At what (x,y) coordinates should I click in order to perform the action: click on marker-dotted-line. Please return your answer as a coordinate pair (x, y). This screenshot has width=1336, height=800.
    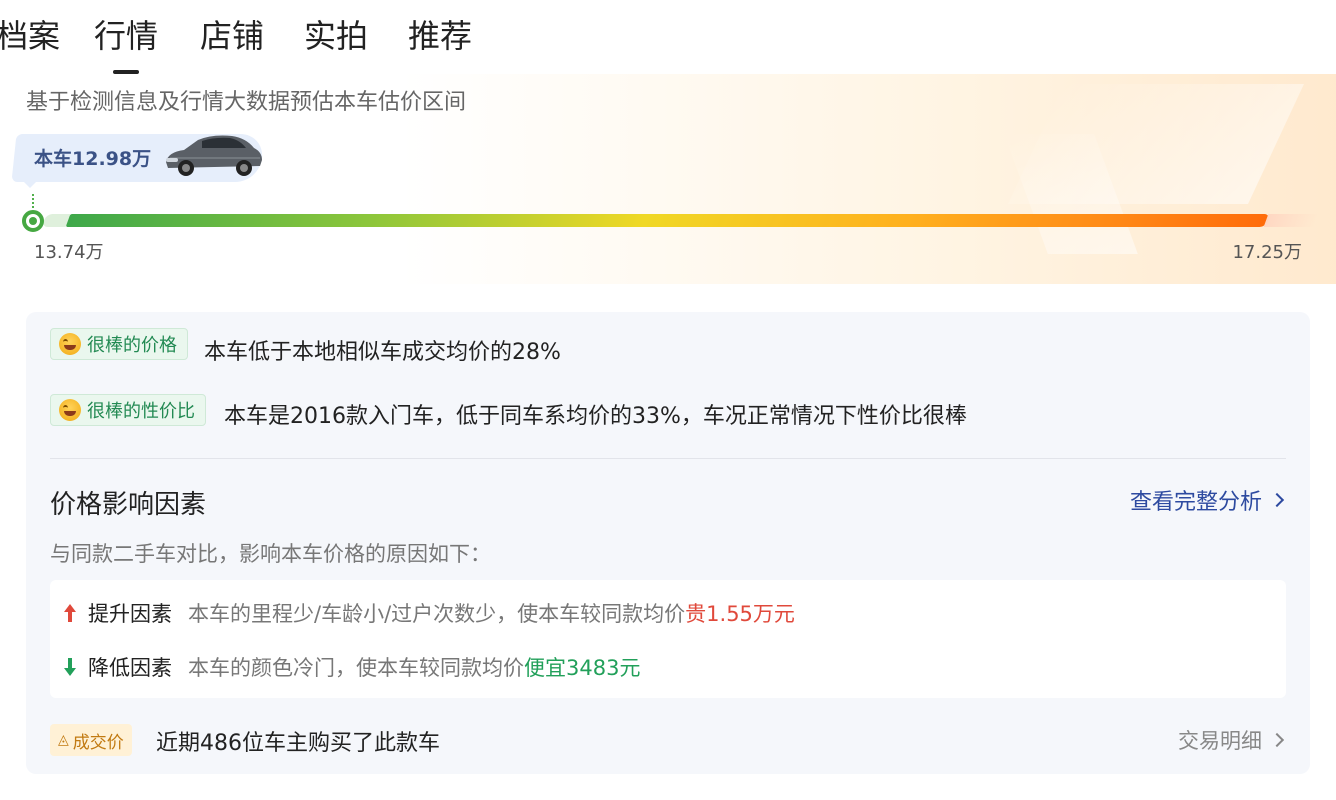
    Looking at the image, I should click on (33, 201).